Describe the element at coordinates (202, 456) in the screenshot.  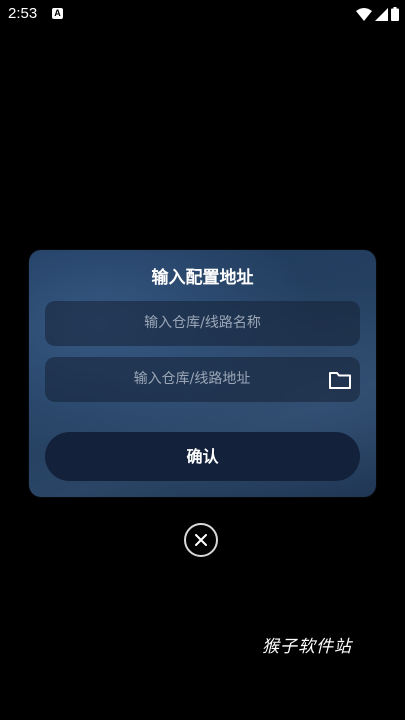
I see `confirm-button: 确认` at that location.